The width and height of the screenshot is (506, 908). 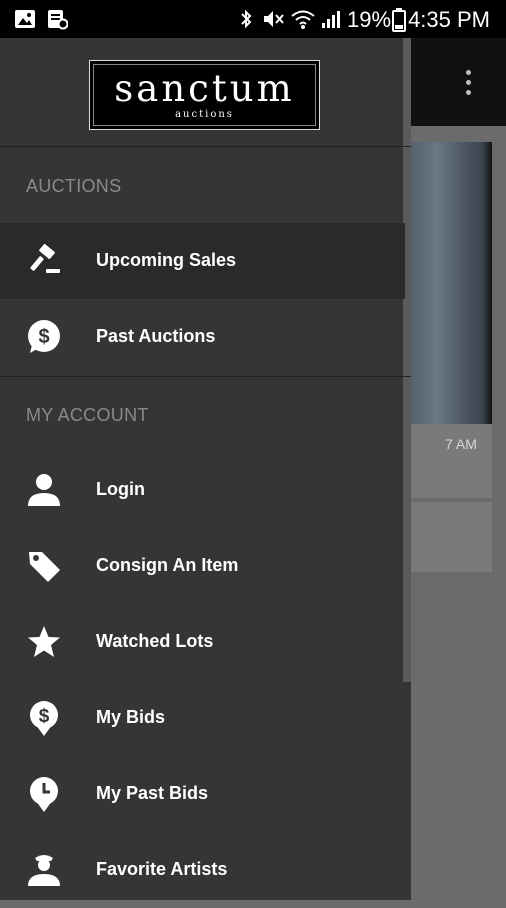 What do you see at coordinates (204, 114) in the screenshot?
I see `logo-sub-text: auctions` at bounding box center [204, 114].